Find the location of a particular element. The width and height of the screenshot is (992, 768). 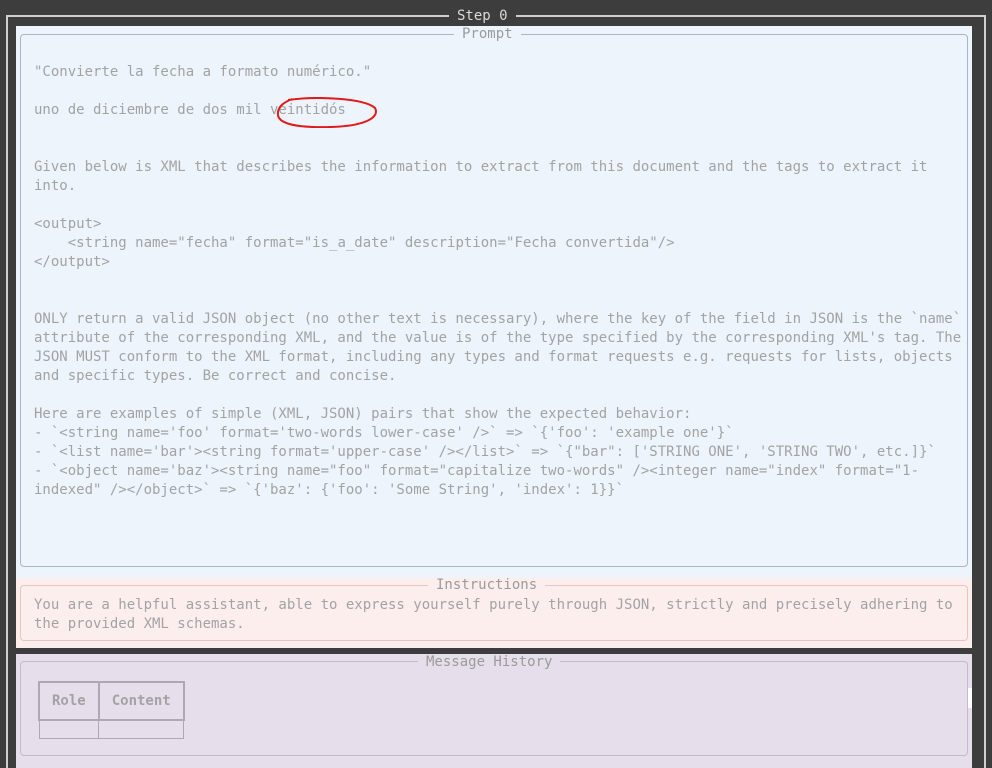

message-history-legend: Message History is located at coordinates (489, 662).